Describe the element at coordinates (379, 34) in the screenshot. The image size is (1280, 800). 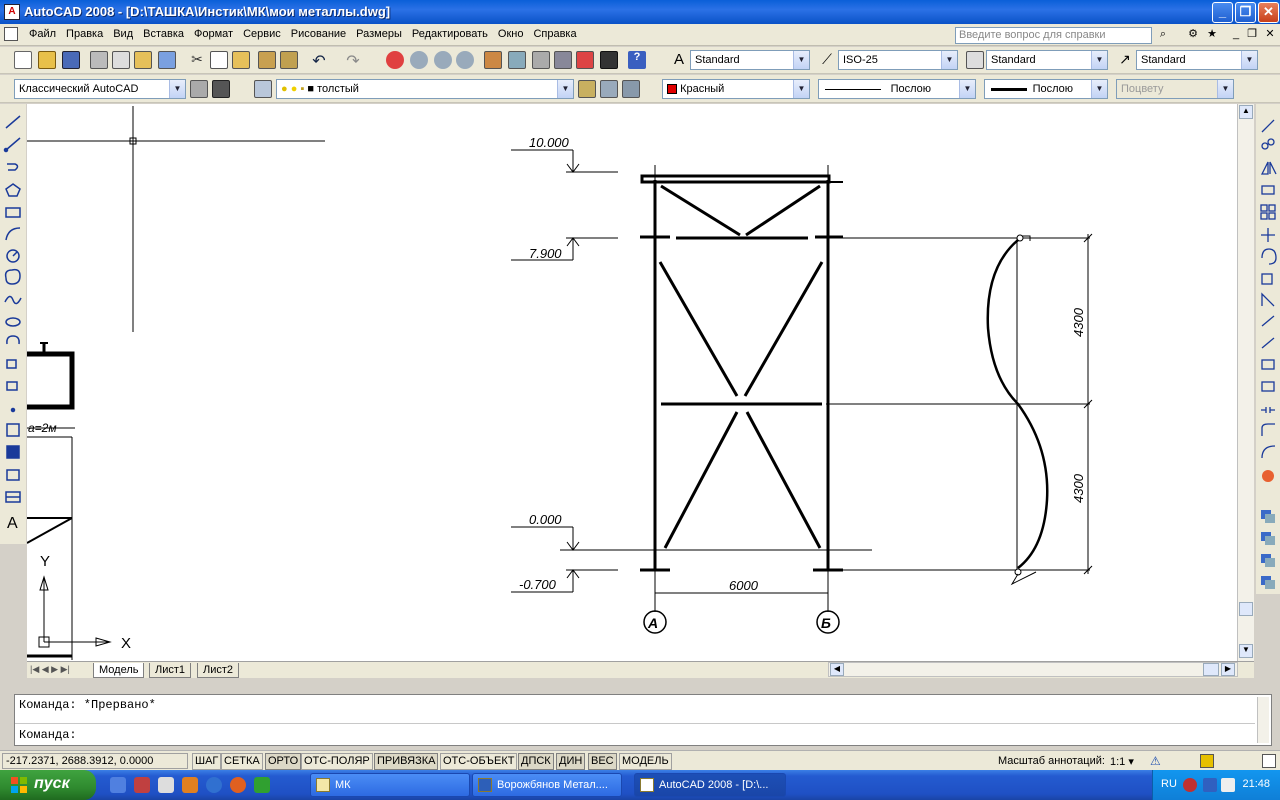
I see `menu-dimension: Размеры` at that location.